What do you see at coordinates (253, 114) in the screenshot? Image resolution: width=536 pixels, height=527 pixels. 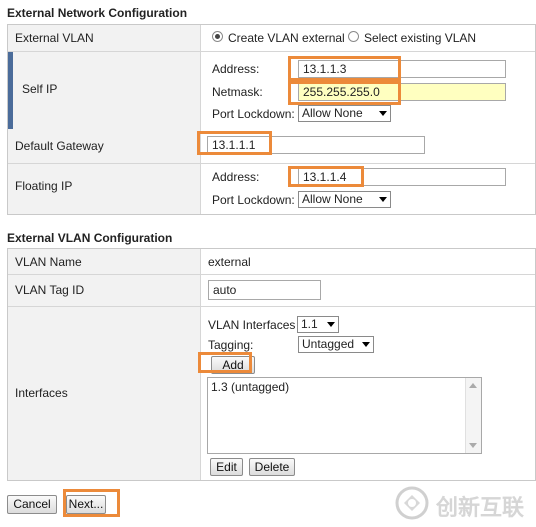 I see `self-ip-port-lockdown-label: Port Lockdown:` at bounding box center [253, 114].